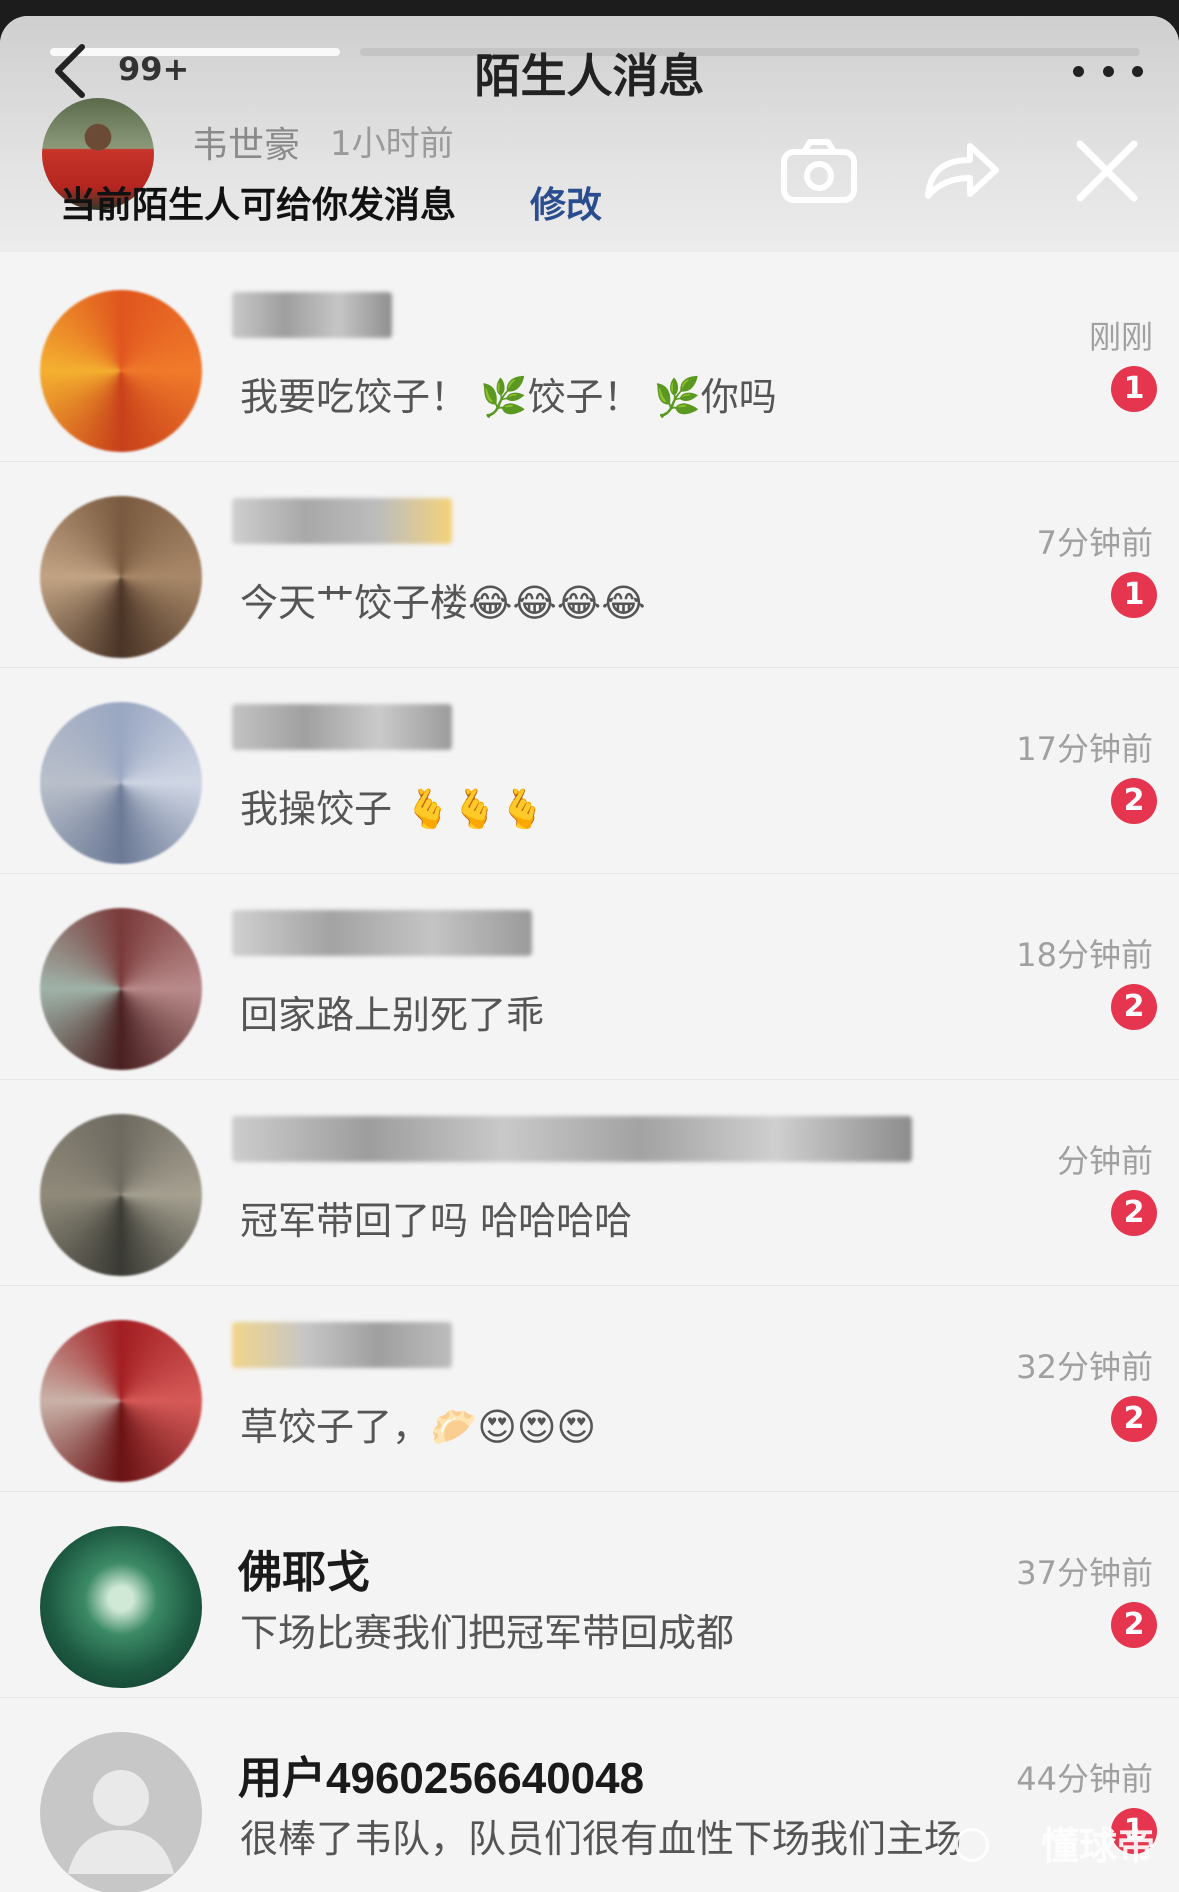 The image size is (1179, 1892). What do you see at coordinates (1084, 1779) in the screenshot?
I see `message-time: 44分钟前` at bounding box center [1084, 1779].